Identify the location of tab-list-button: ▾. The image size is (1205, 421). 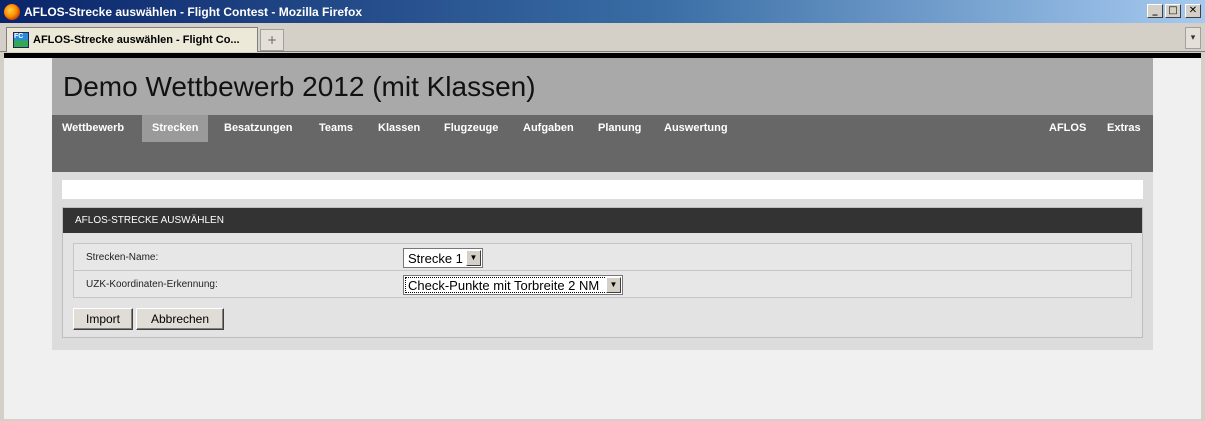
(1193, 38).